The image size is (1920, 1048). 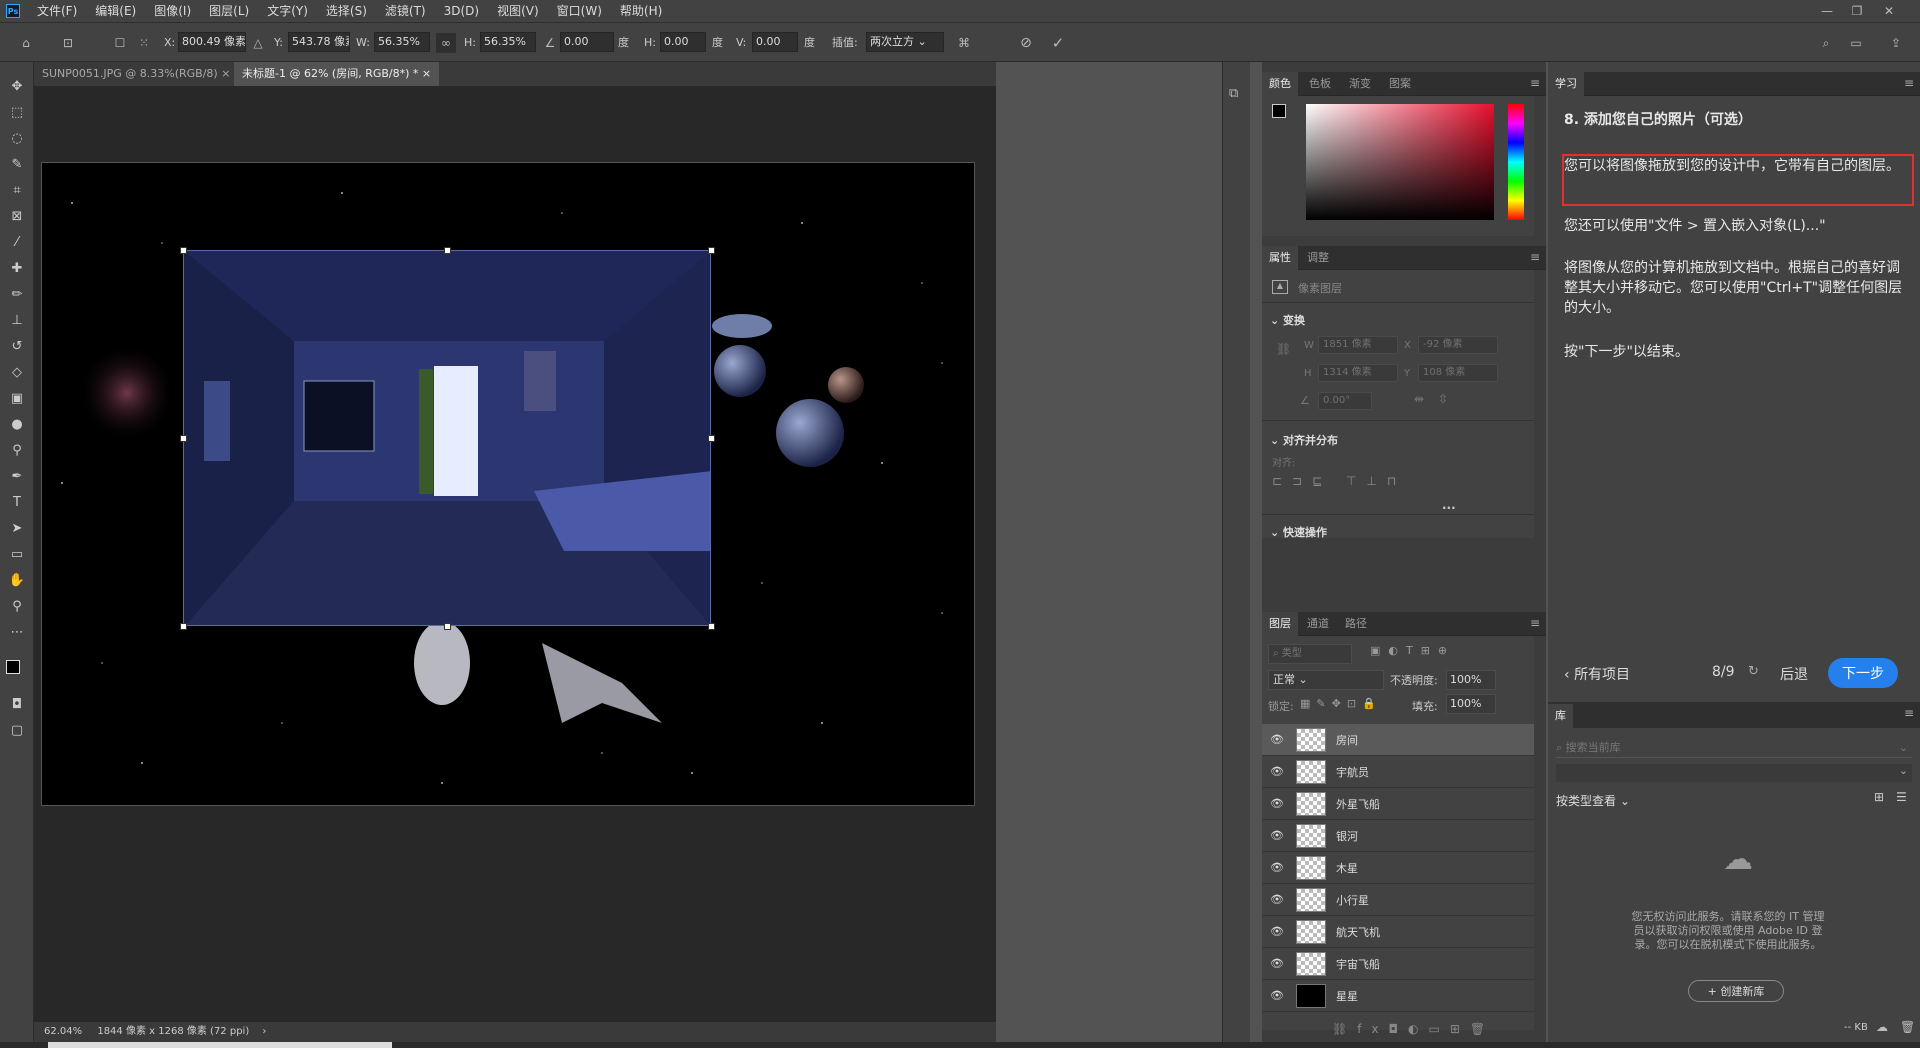 What do you see at coordinates (225, 73) in the screenshot?
I see `tab-close-icon: ×` at bounding box center [225, 73].